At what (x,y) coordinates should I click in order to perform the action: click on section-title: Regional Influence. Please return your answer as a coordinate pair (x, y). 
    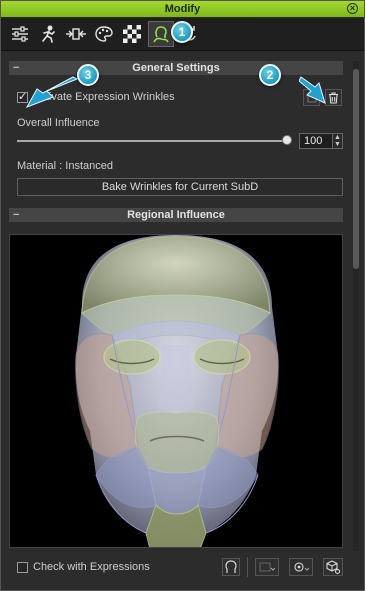
    Looking at the image, I should click on (176, 215).